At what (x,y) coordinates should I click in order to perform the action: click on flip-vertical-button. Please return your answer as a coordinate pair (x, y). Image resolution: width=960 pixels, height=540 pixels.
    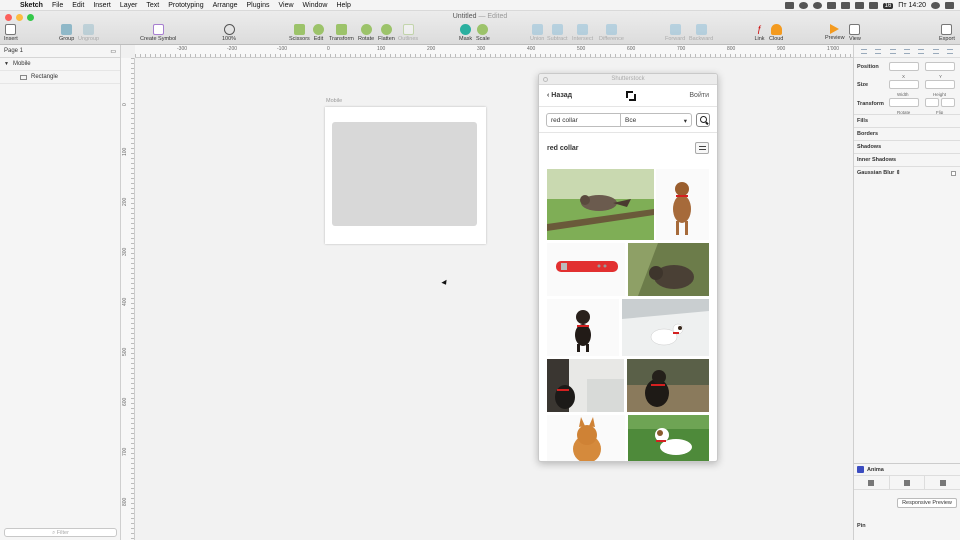
    Looking at the image, I should click on (948, 102).